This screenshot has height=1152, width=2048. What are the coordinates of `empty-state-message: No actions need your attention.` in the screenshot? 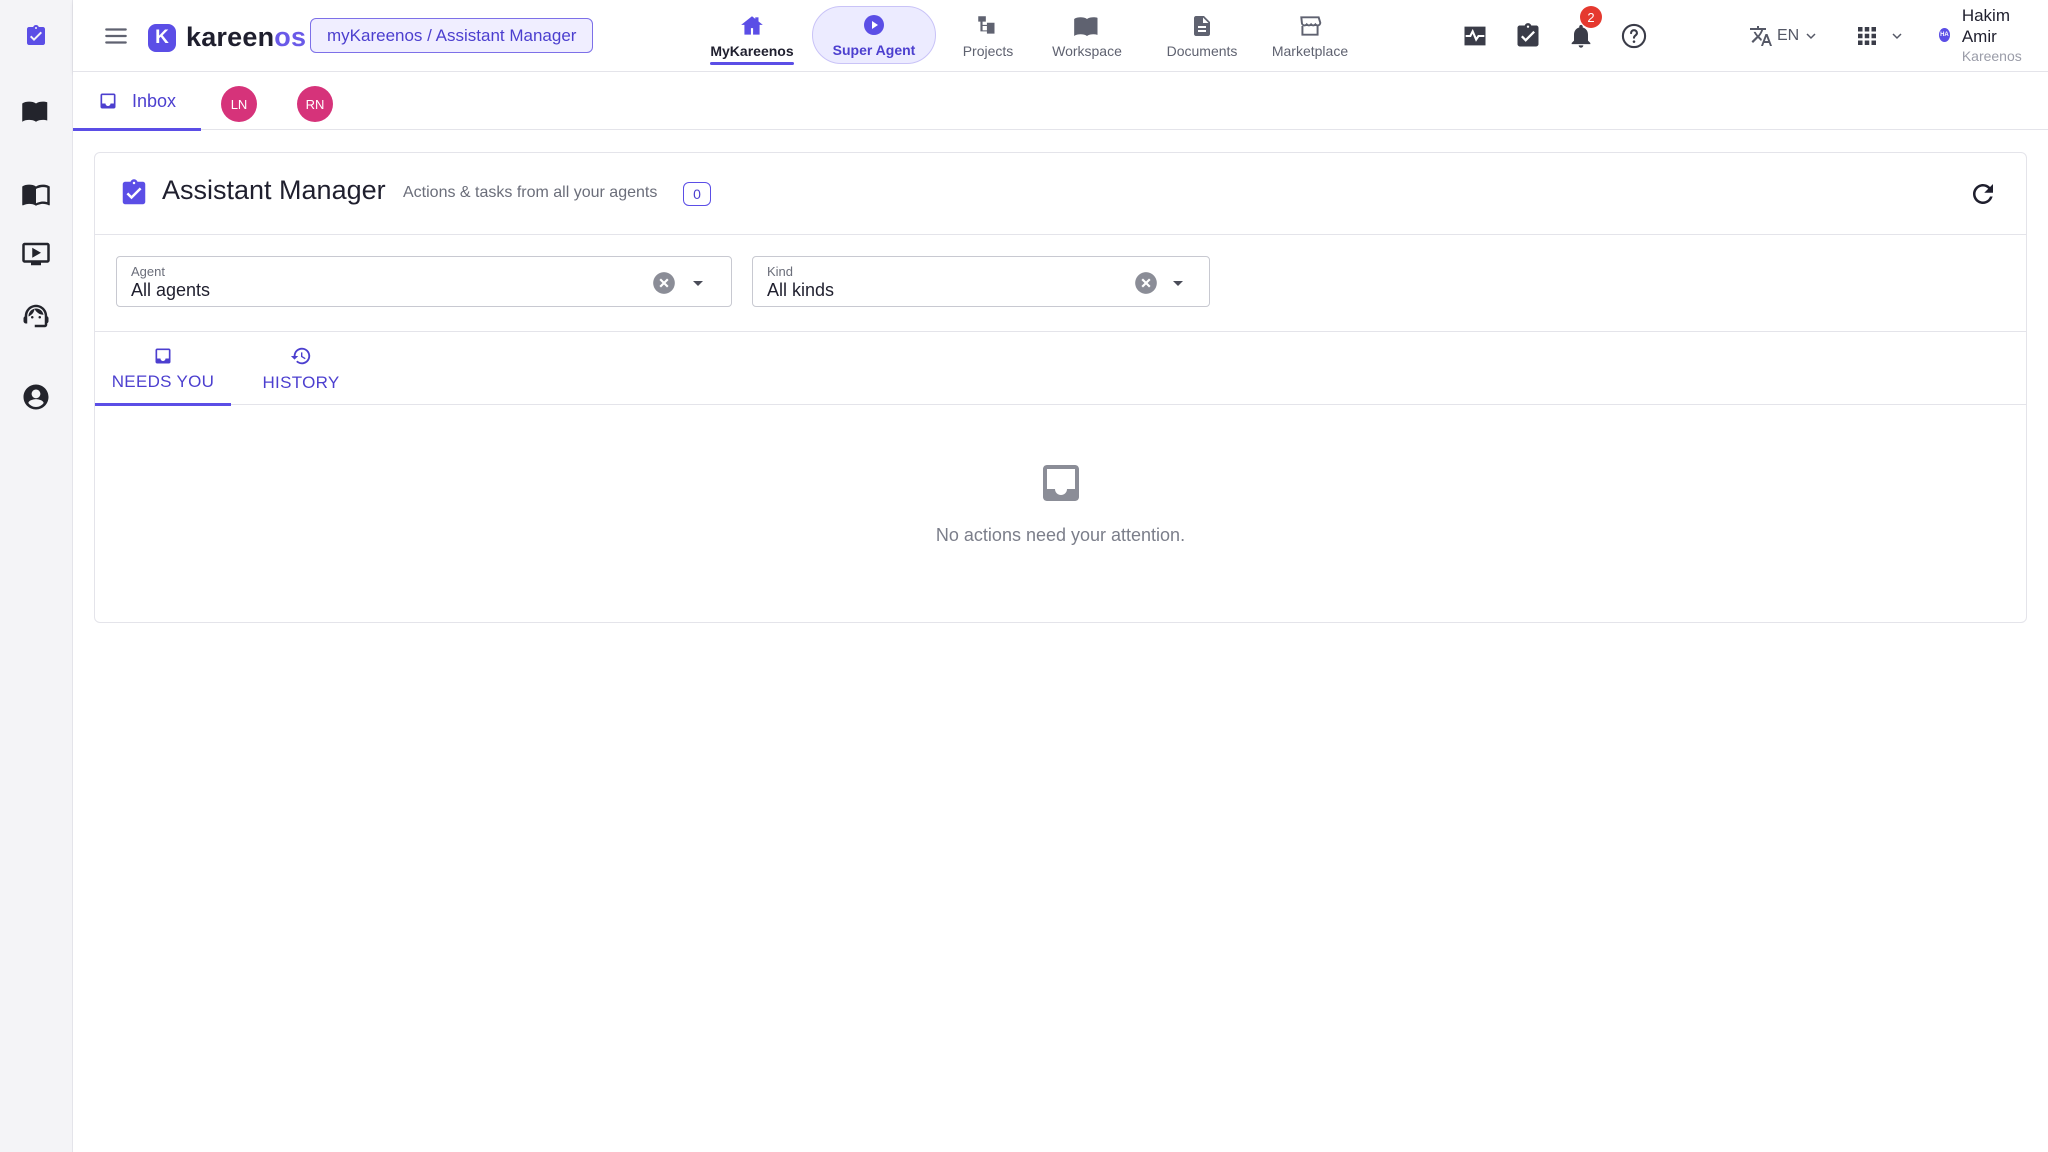 It's located at (1060, 535).